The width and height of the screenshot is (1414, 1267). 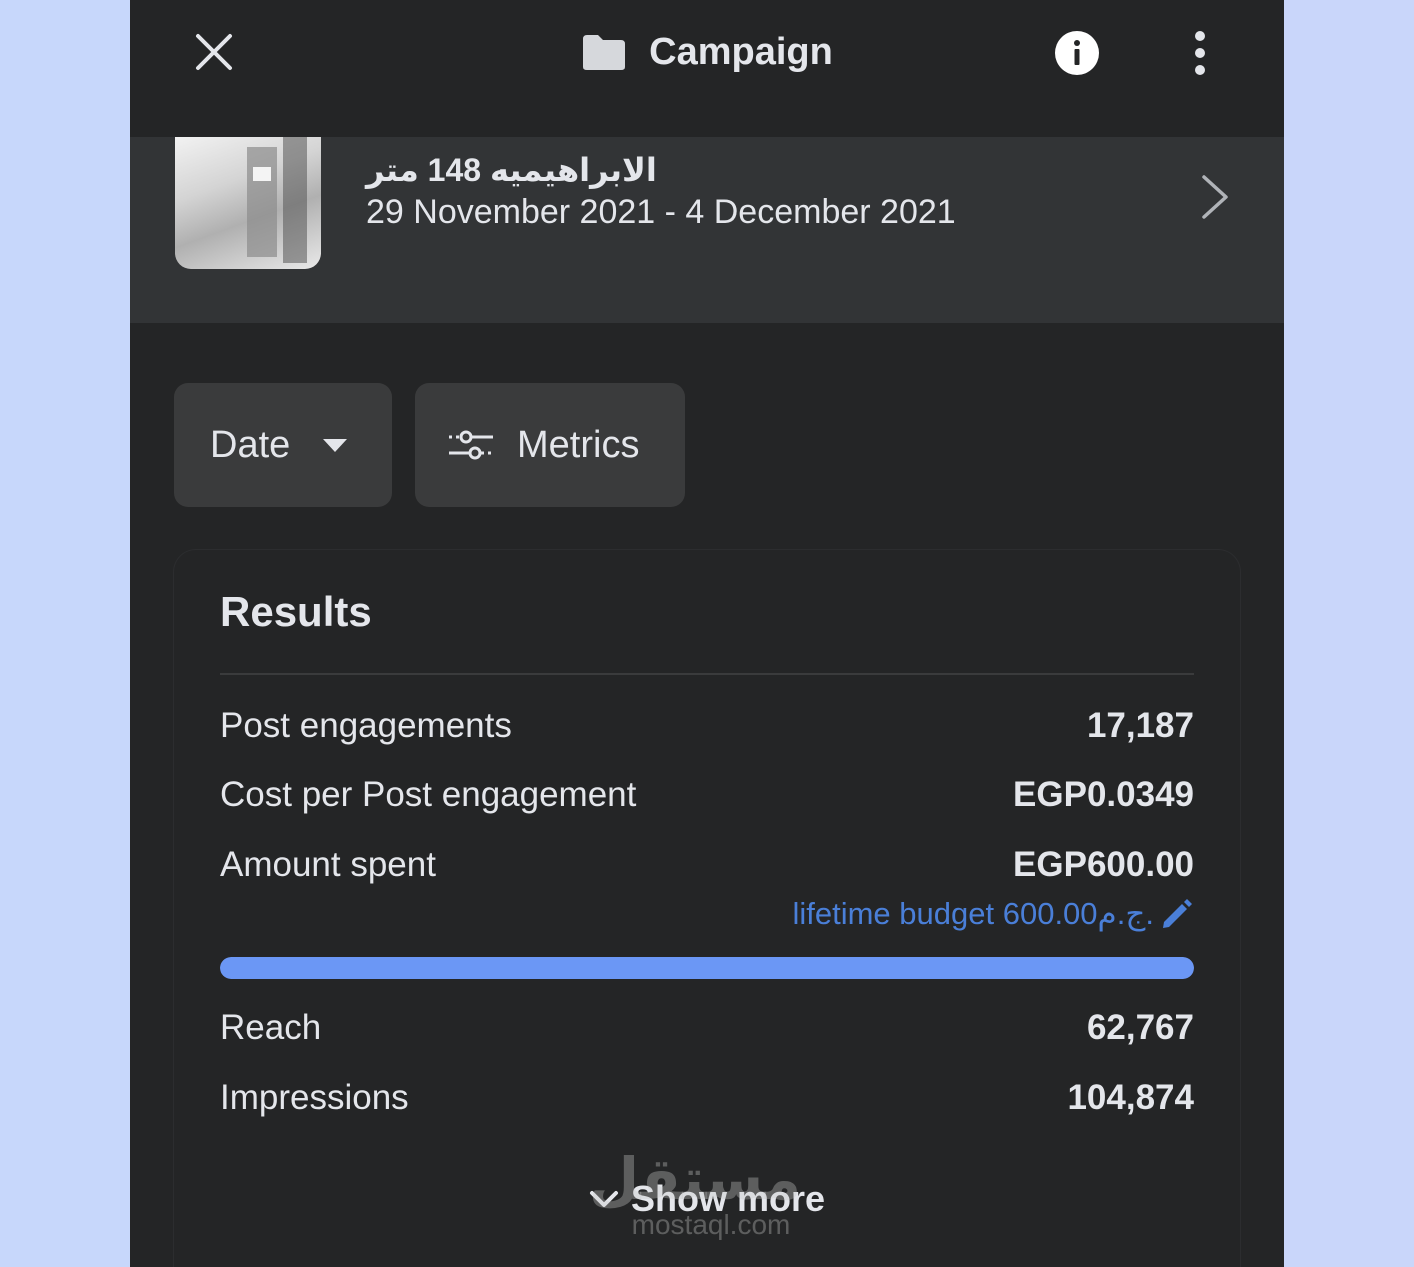 I want to click on chevron-right-icon, so click(x=1215, y=197).